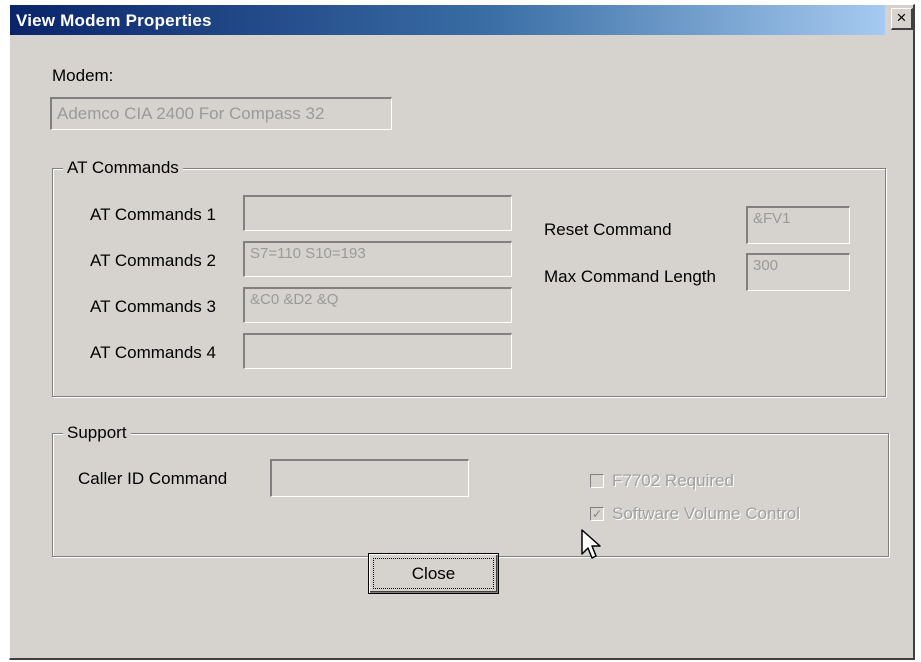  Describe the element at coordinates (369, 478) in the screenshot. I see `caller-id-command-field` at that location.